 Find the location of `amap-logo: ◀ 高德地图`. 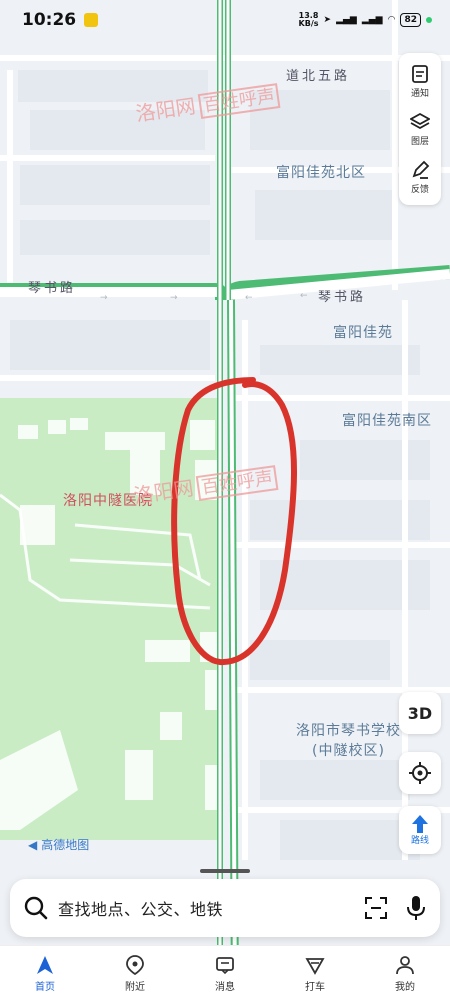

amap-logo: ◀ 高德地图 is located at coordinates (59, 845).